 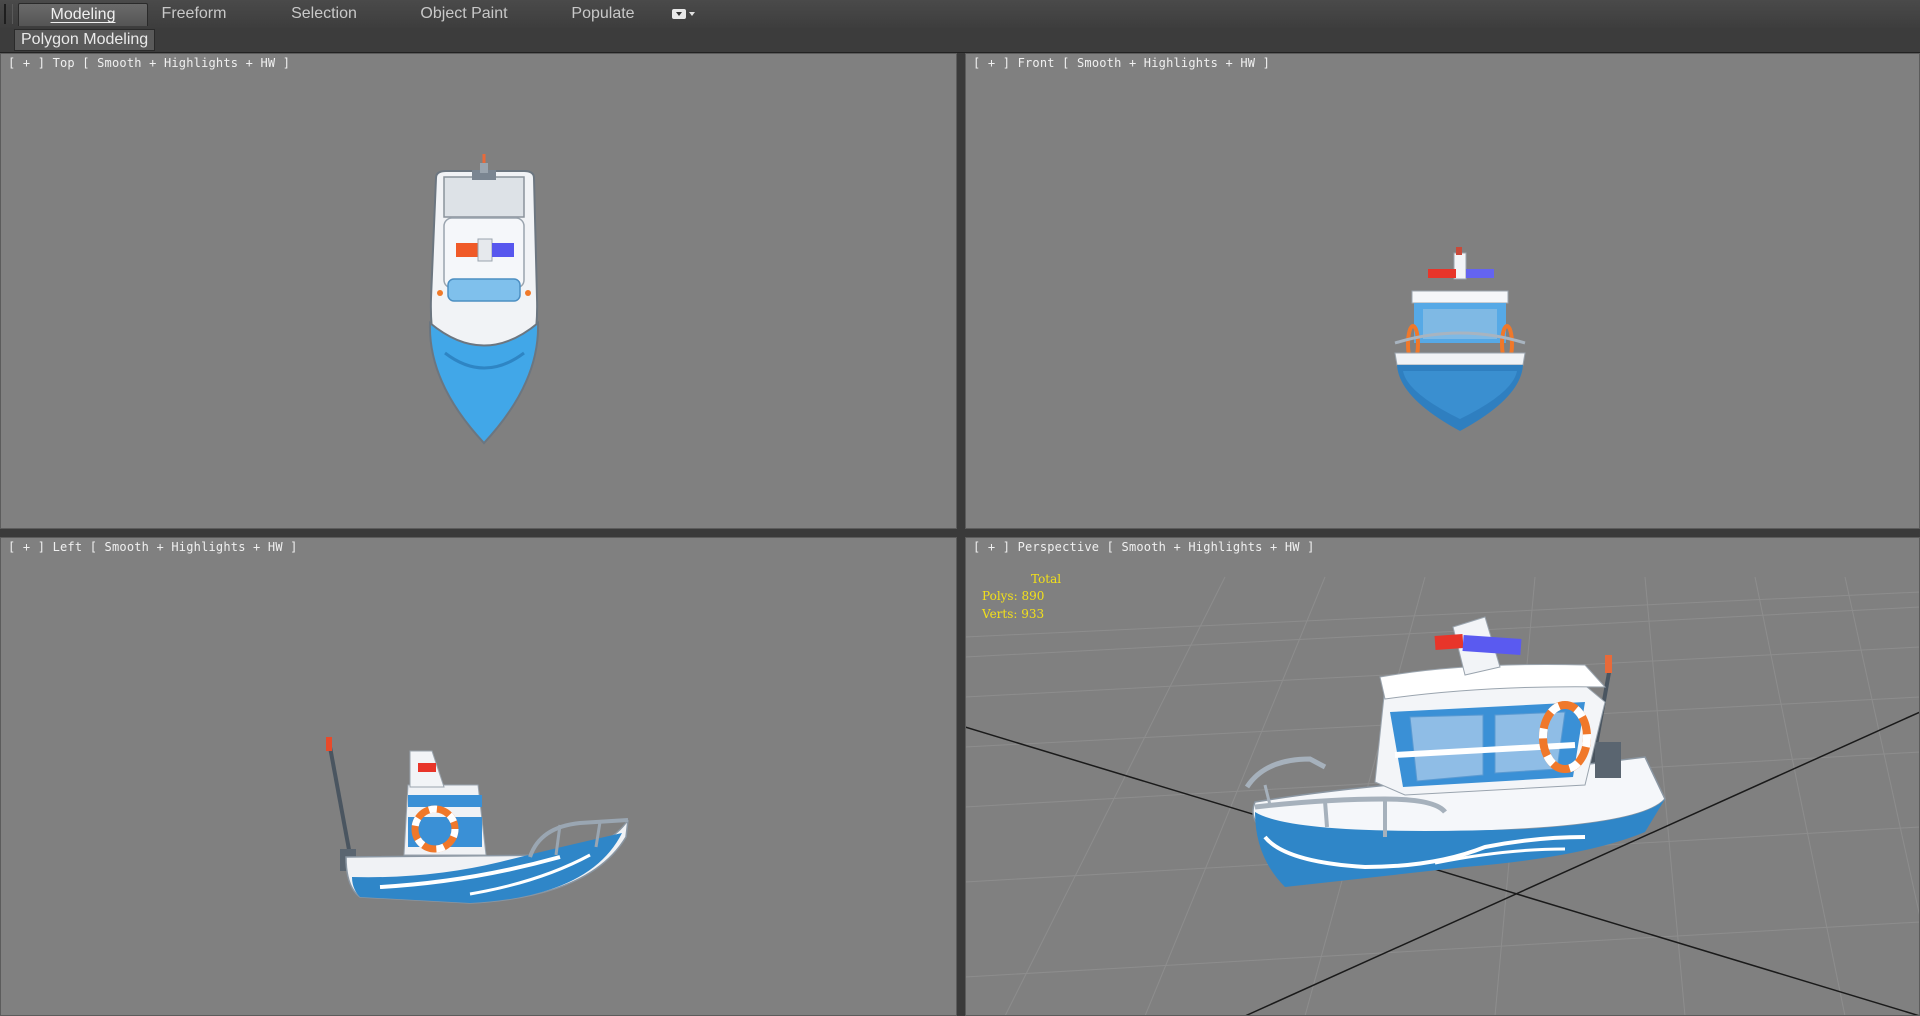 I want to click on tab-populate: Populate, so click(x=603, y=14).